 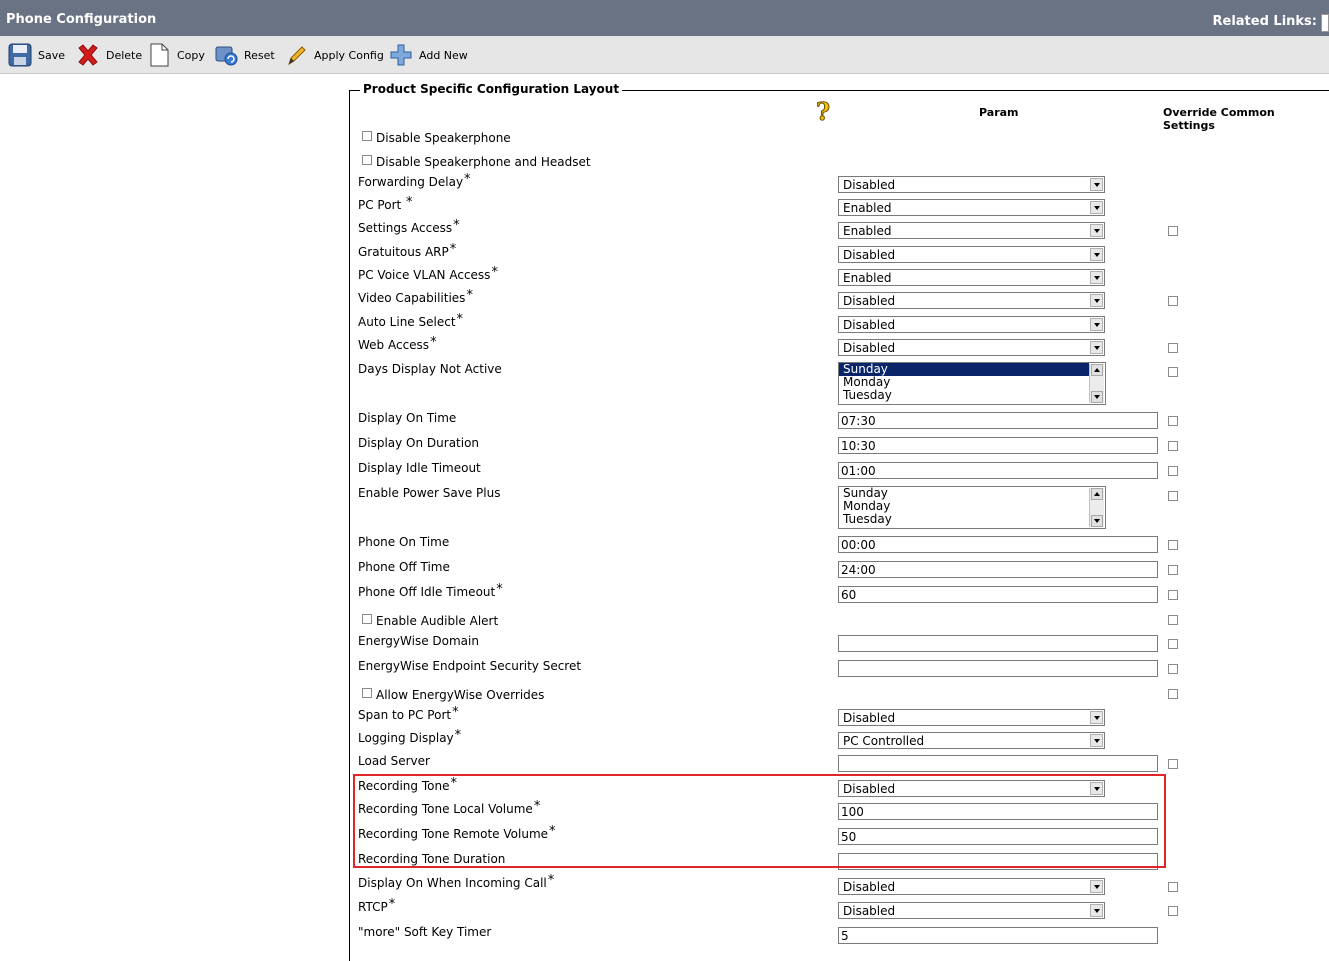 What do you see at coordinates (1325, 23) in the screenshot?
I see `related-links-select` at bounding box center [1325, 23].